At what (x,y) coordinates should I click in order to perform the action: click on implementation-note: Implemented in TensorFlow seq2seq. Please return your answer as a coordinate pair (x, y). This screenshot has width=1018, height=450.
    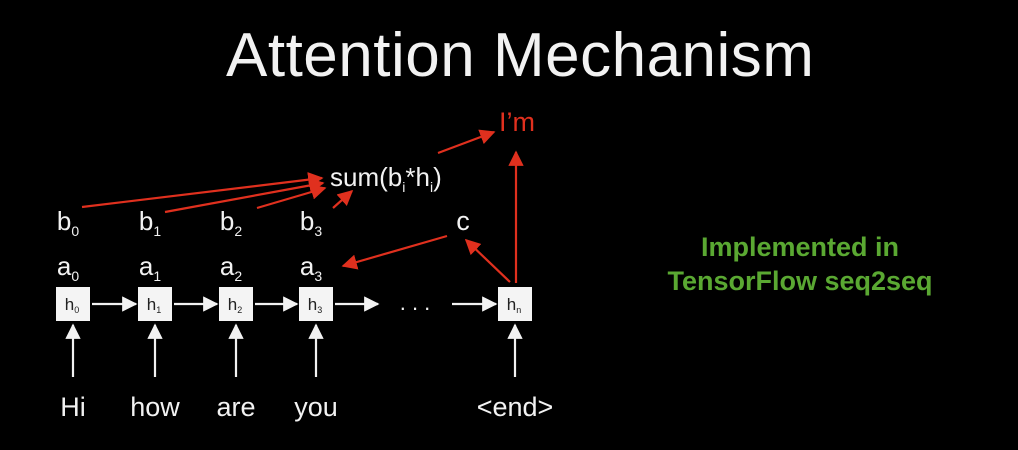
    Looking at the image, I should click on (800, 264).